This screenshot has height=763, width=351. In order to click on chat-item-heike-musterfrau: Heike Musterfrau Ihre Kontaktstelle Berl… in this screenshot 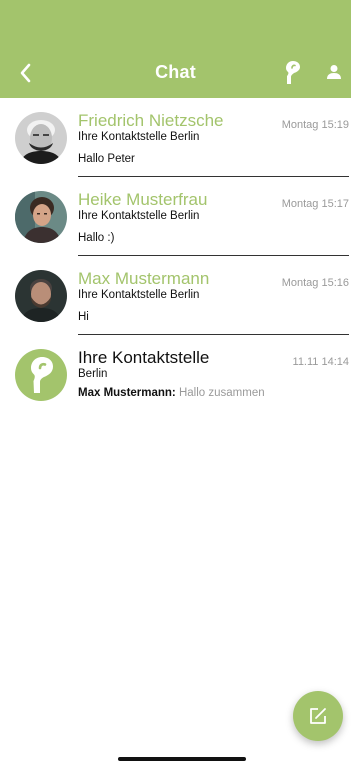, I will do `click(175, 216)`.